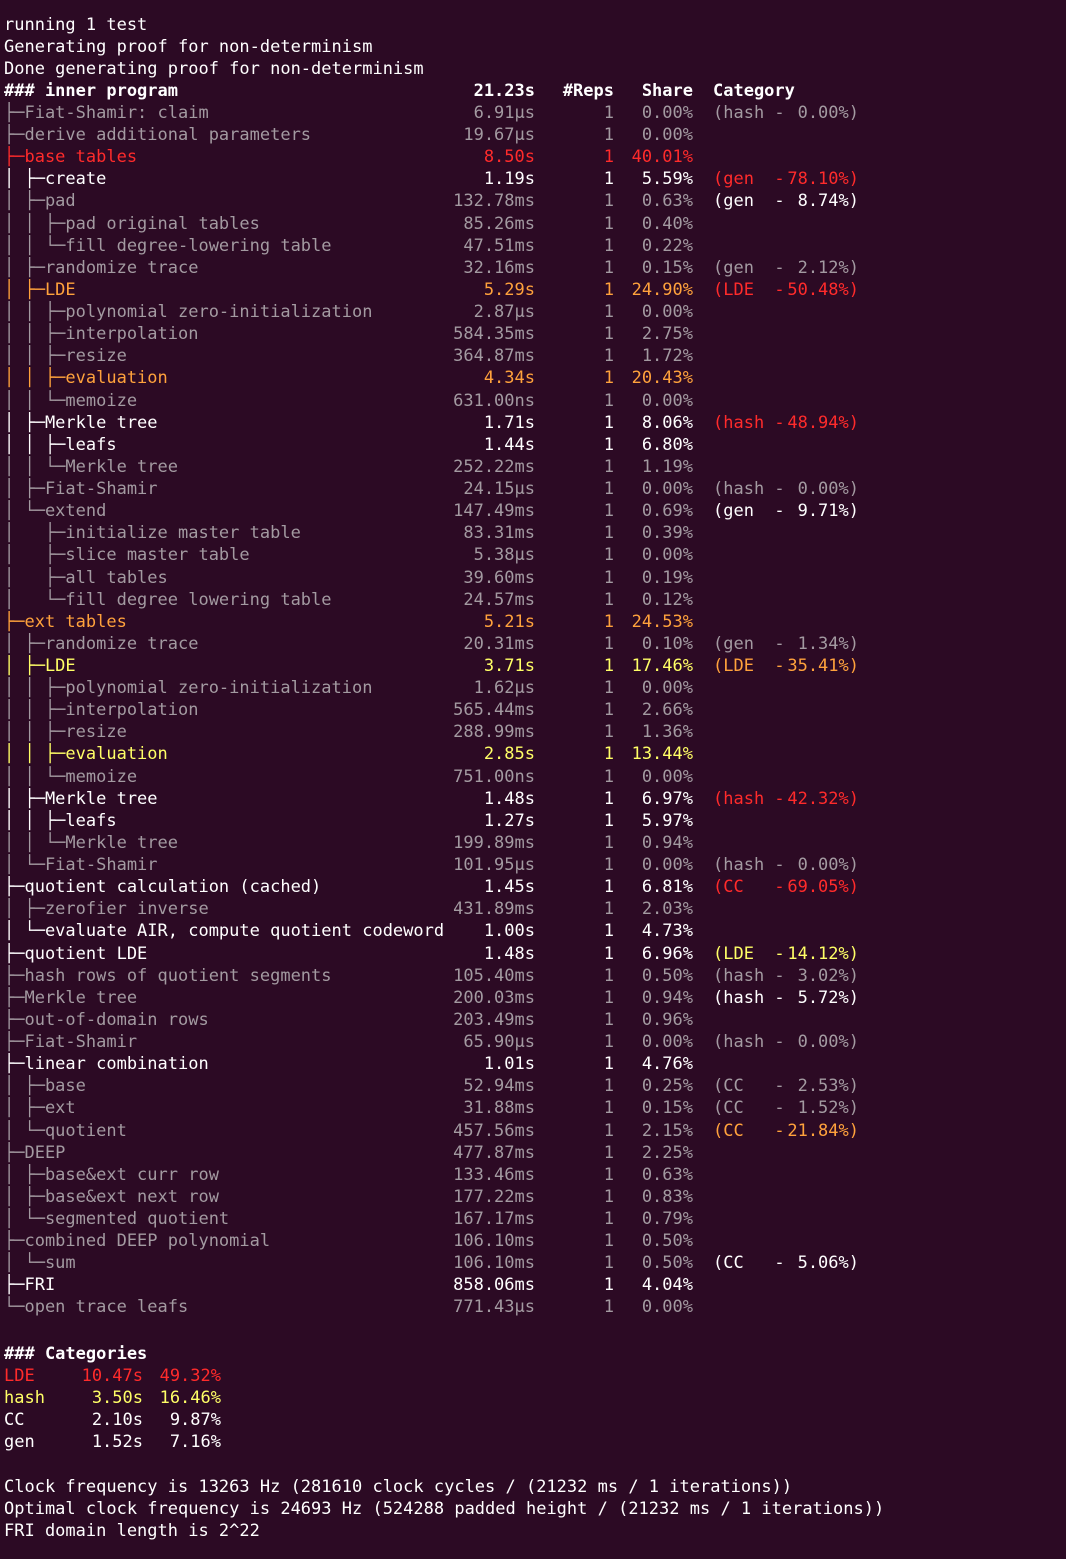 This screenshot has width=1066, height=1559. Describe the element at coordinates (667, 444) in the screenshot. I see `row-share: 6.80%` at that location.